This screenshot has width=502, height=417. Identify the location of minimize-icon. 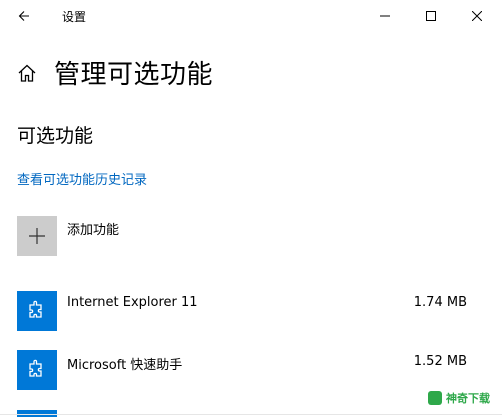
(385, 16).